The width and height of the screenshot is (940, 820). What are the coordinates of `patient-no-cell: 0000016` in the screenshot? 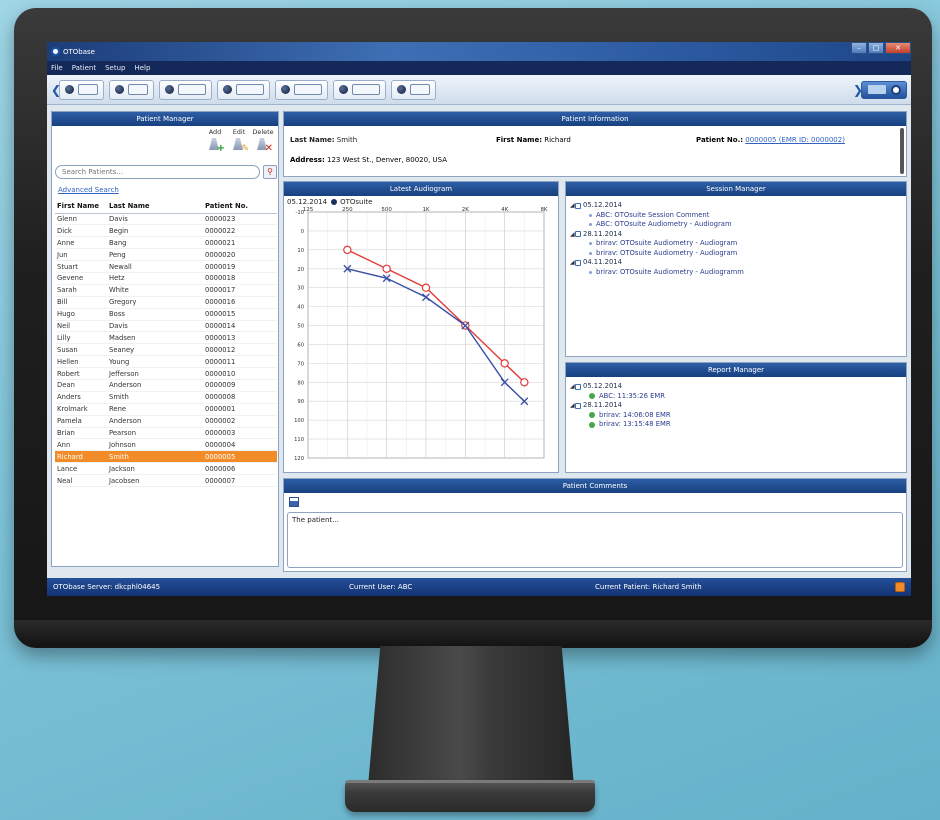 It's located at (240, 302).